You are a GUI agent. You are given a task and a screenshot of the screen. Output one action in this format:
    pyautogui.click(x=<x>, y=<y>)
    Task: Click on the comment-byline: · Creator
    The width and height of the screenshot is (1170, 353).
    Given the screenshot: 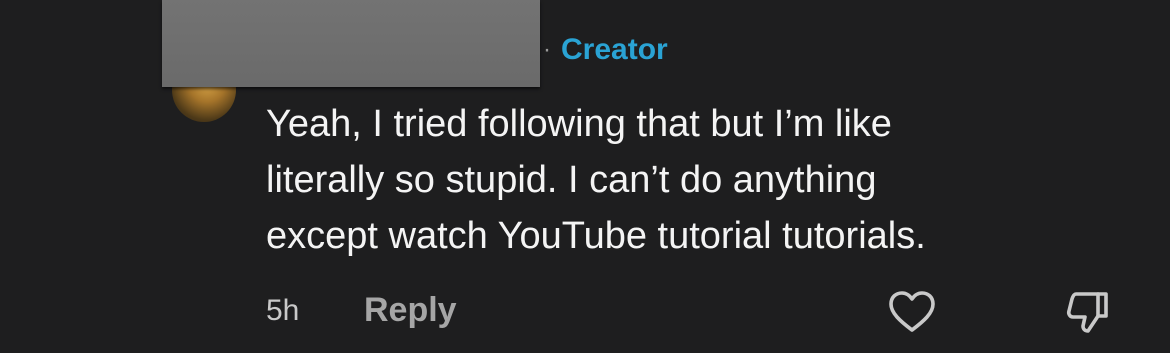 What is the action you would take?
    pyautogui.click(x=605, y=50)
    